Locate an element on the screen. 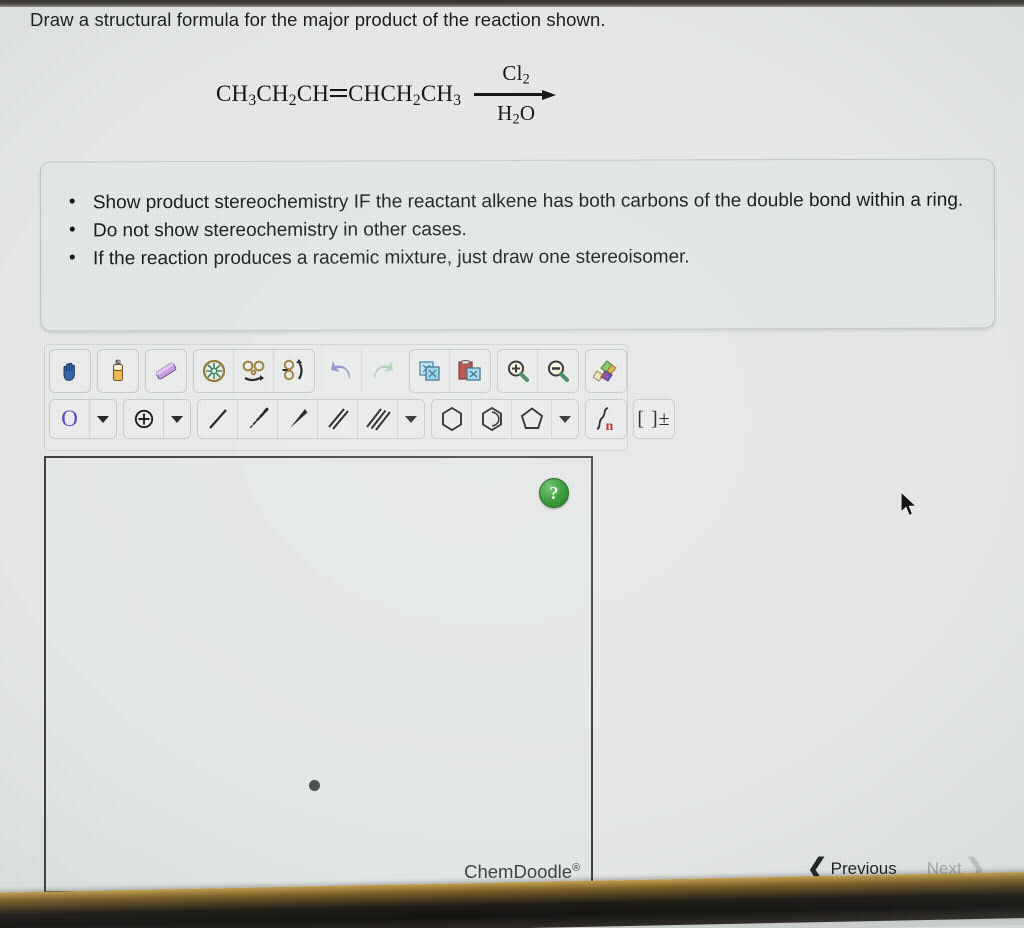 The image size is (1024, 928). single-bond-icon is located at coordinates (217, 419).